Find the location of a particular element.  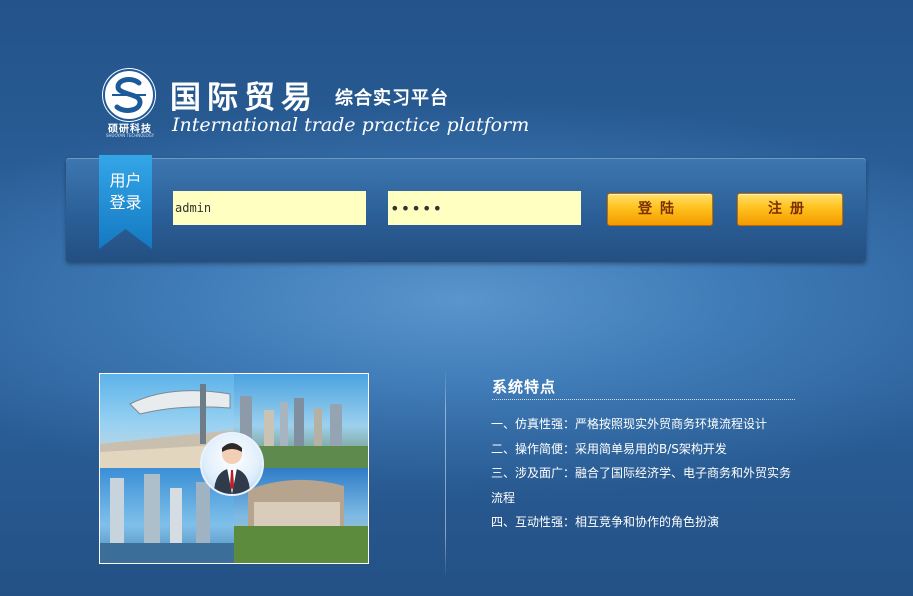

feature-item: 二、操作简便：采用简单易用的B/S架构开发 is located at coordinates (609, 448).